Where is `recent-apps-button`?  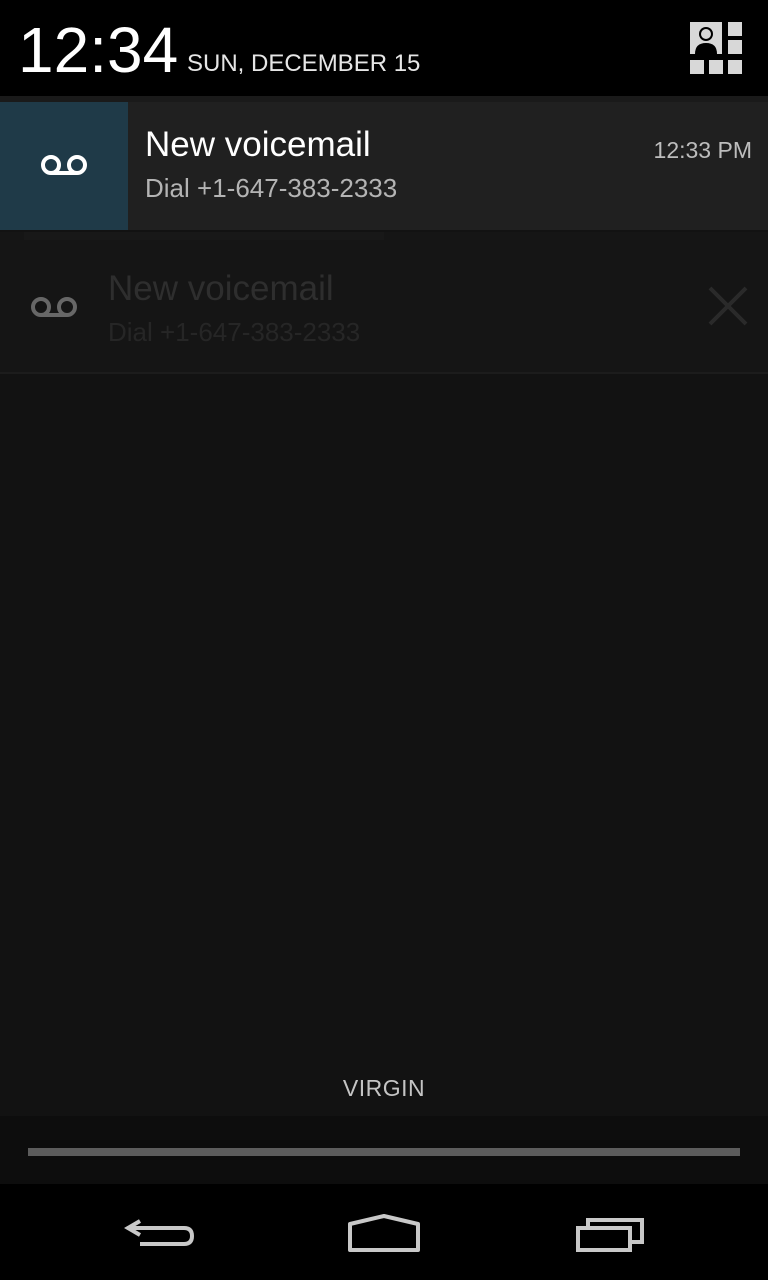 recent-apps-button is located at coordinates (610, 1232).